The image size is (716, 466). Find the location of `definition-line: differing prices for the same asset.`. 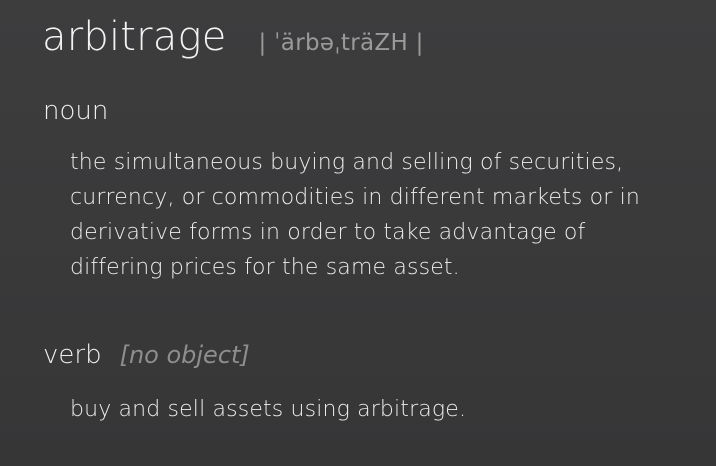

definition-line: differing prices for the same asset. is located at coordinates (265, 267).